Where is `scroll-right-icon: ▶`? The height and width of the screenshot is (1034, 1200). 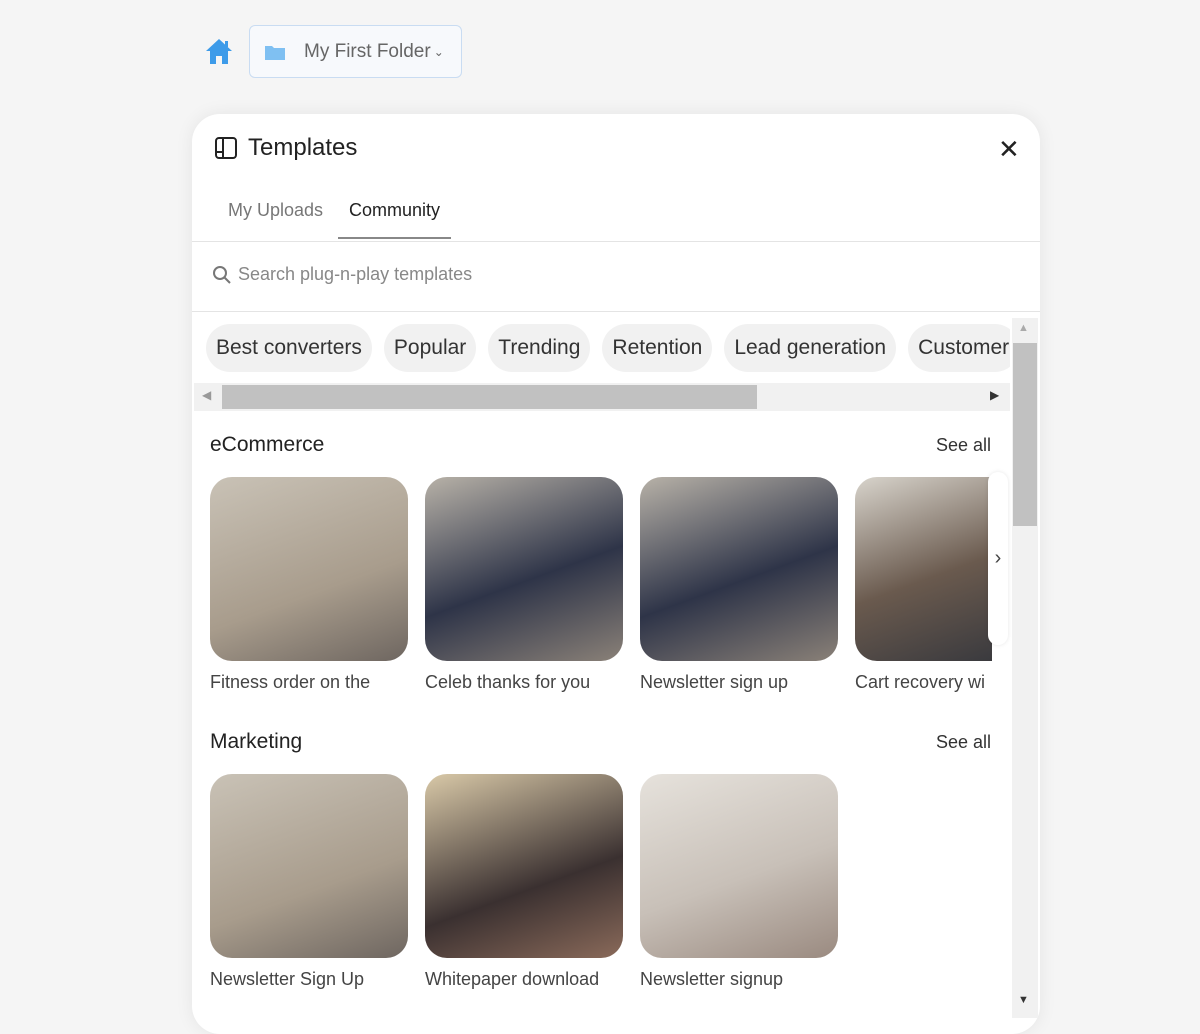 scroll-right-icon: ▶ is located at coordinates (994, 395).